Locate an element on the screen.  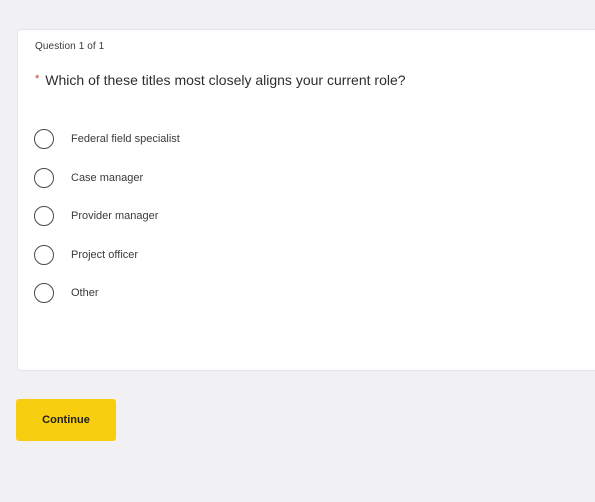
option-federal-field-specialist: Federal field specialist is located at coordinates (107, 139).